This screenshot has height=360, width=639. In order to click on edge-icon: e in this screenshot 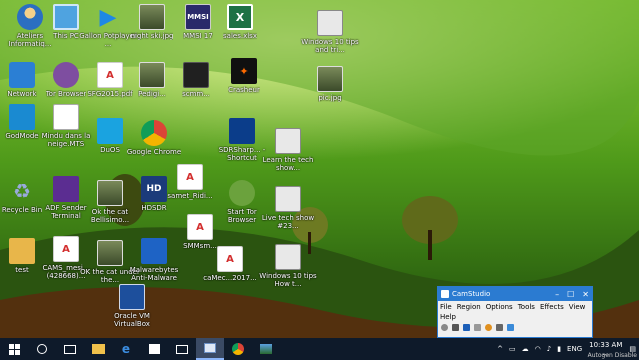, I will do `click(126, 349)`.